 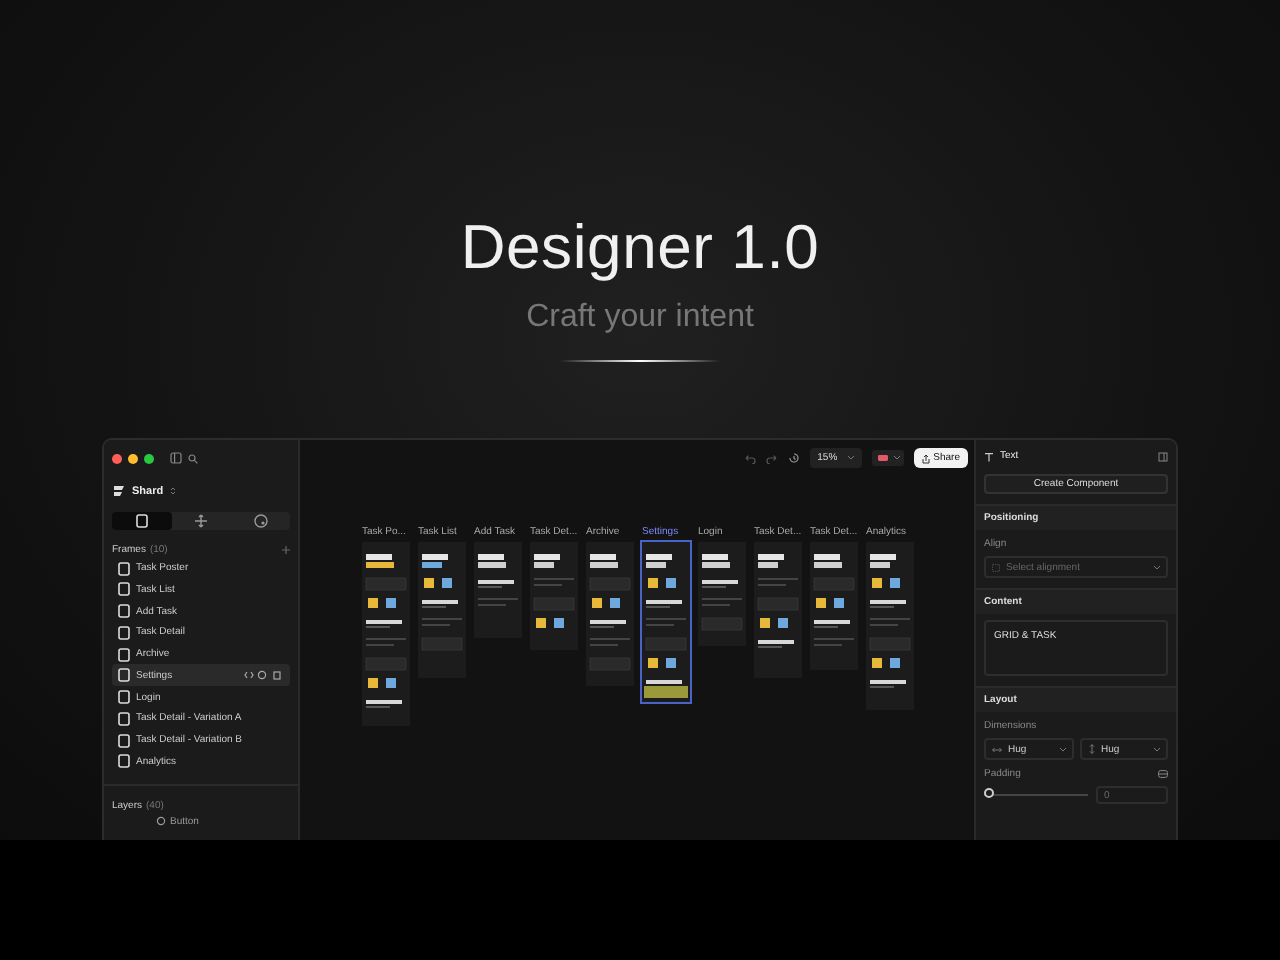 I want to click on history-icon, so click(x=793, y=458).